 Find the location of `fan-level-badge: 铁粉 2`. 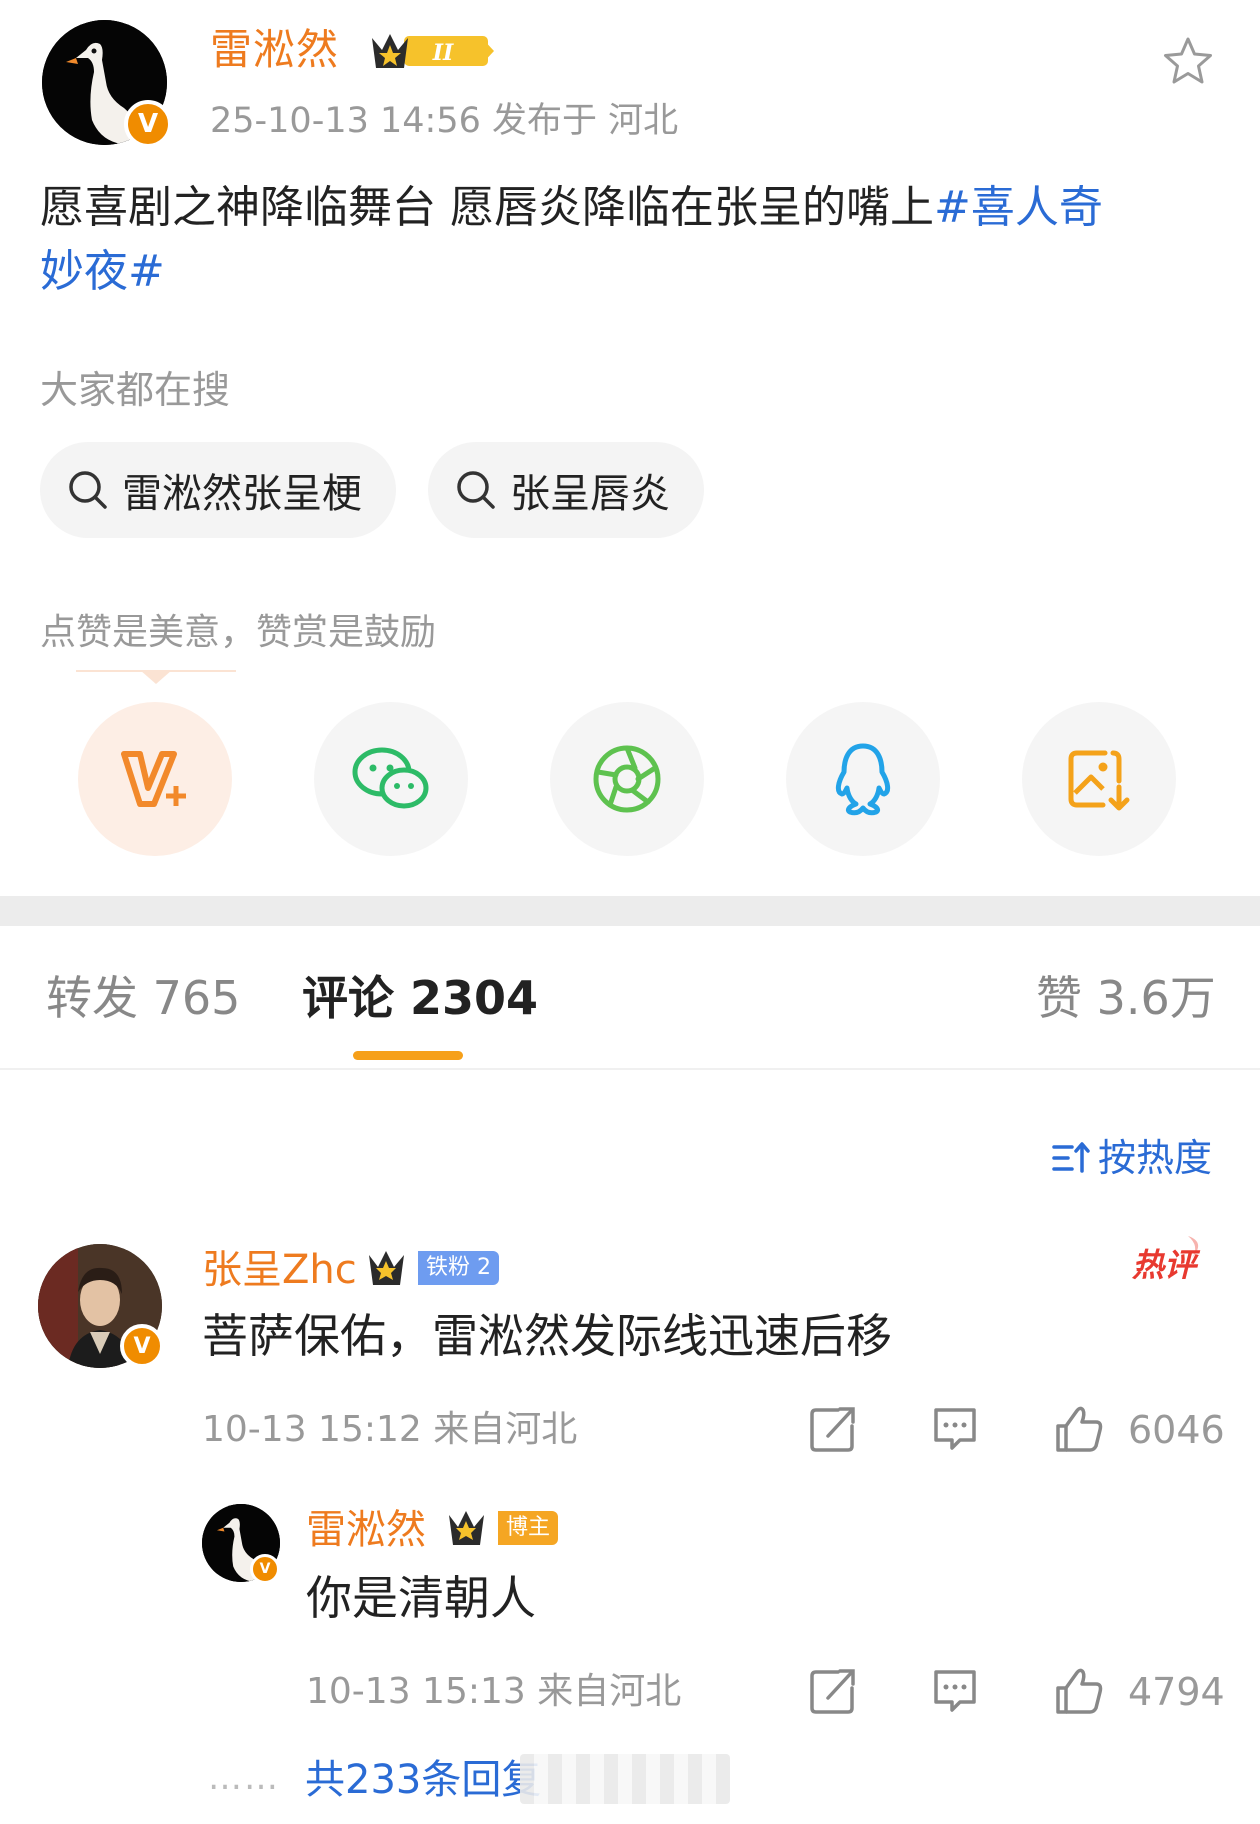

fan-level-badge: 铁粉 2 is located at coordinates (432, 1268).